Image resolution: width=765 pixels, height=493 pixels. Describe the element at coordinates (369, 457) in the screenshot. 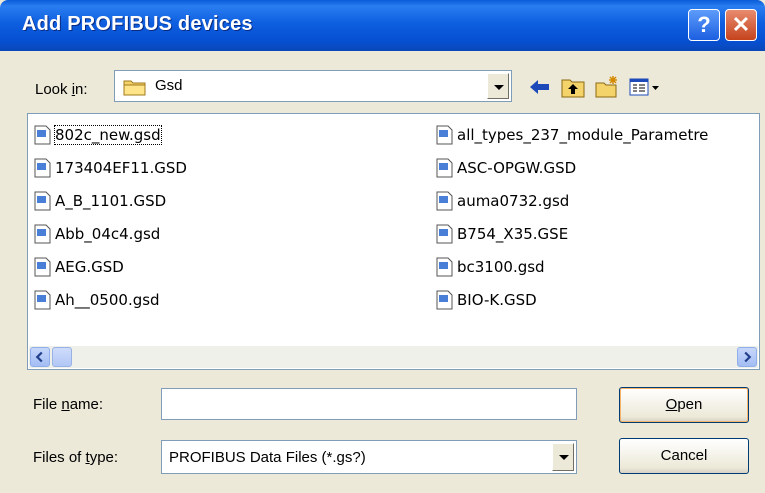

I see `files-of-type-dropdown: PROFIBUS Data Files (*.gs?)` at that location.